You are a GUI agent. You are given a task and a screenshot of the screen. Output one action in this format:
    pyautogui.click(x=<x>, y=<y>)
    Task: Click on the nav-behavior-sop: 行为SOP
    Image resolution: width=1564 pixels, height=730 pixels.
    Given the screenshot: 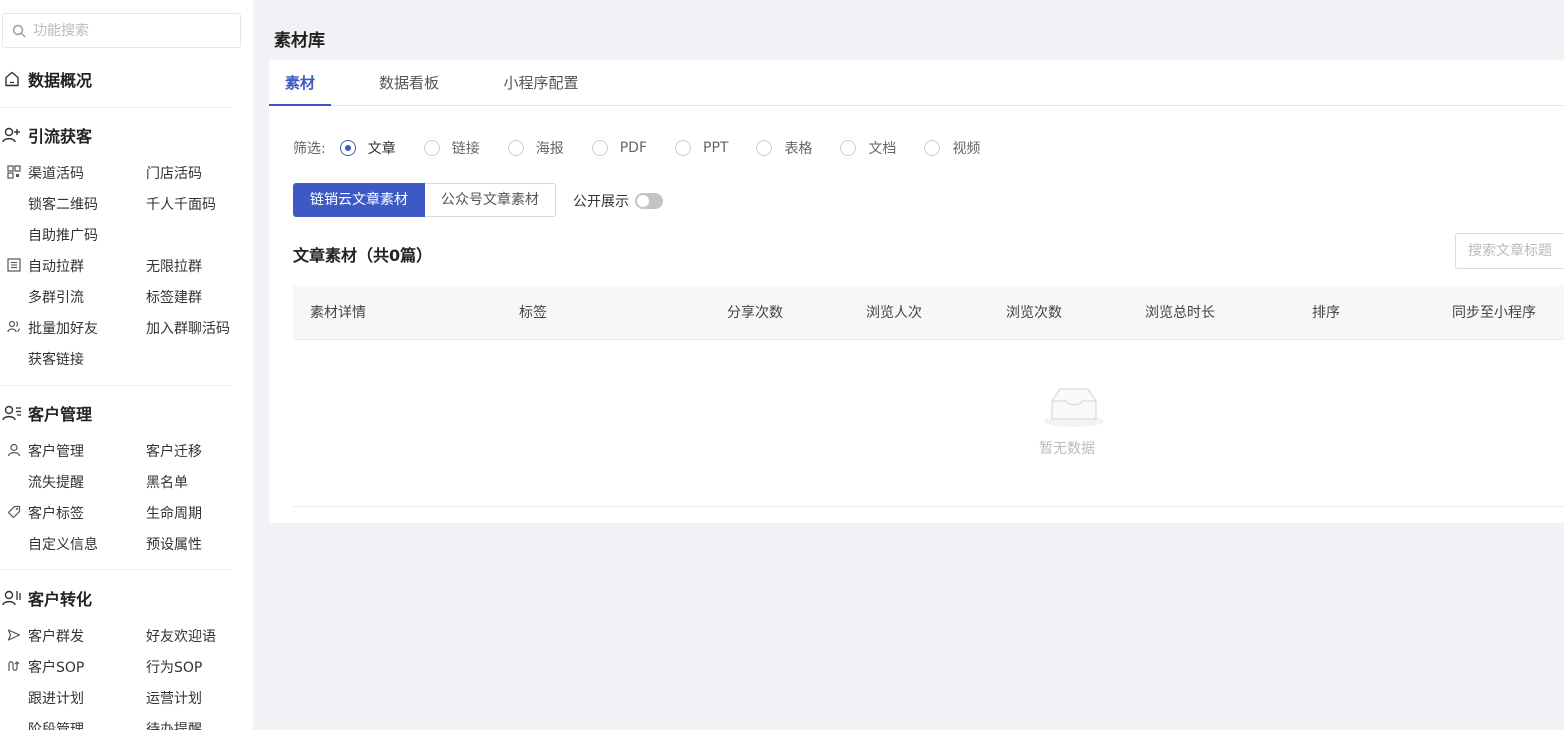 What is the action you would take?
    pyautogui.click(x=174, y=667)
    